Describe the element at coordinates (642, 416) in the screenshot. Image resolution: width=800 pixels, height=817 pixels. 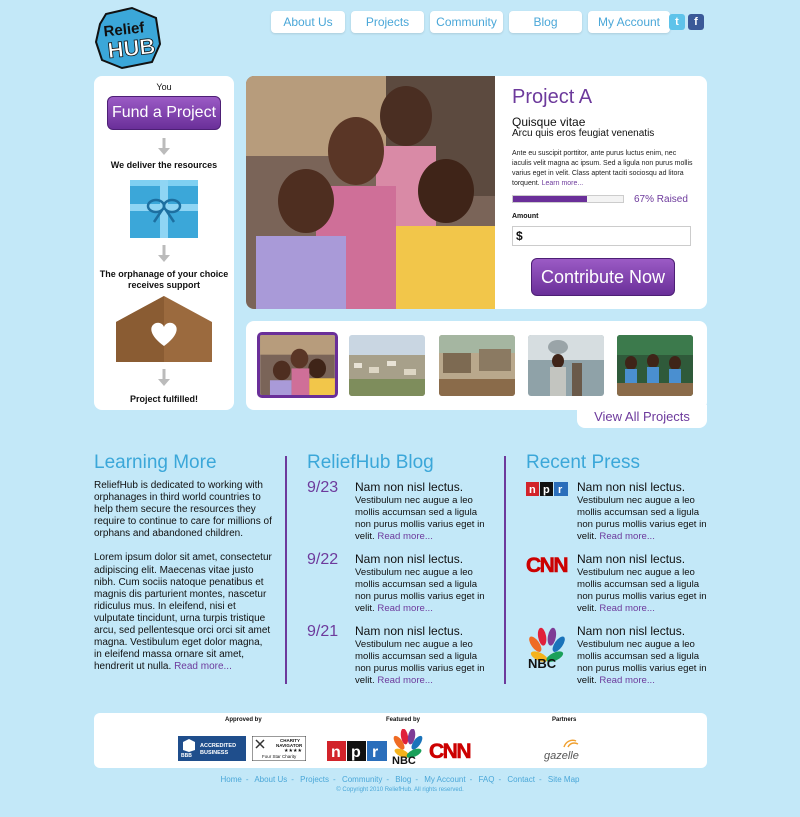
I see `view-all-projects-link: View All Projects` at that location.